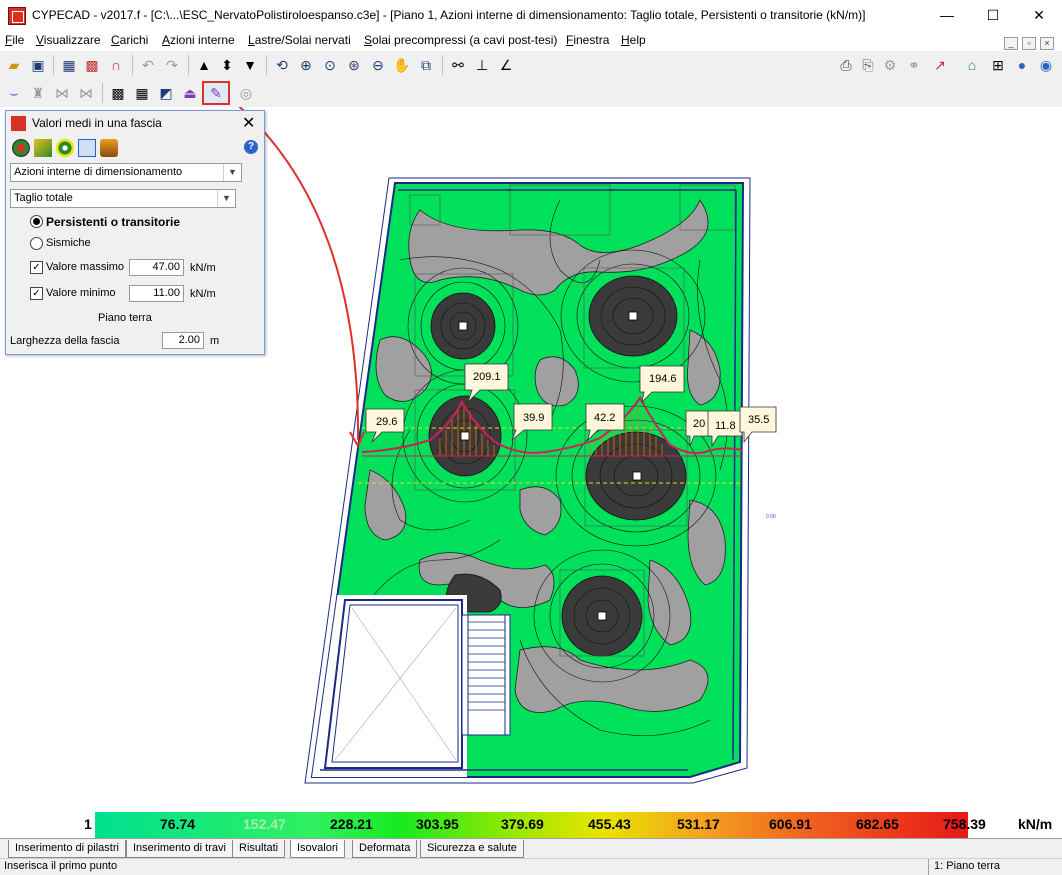 This screenshot has width=1062, height=875. Describe the element at coordinates (142, 93) in the screenshot. I see `mesh-icon: ▦` at that location.